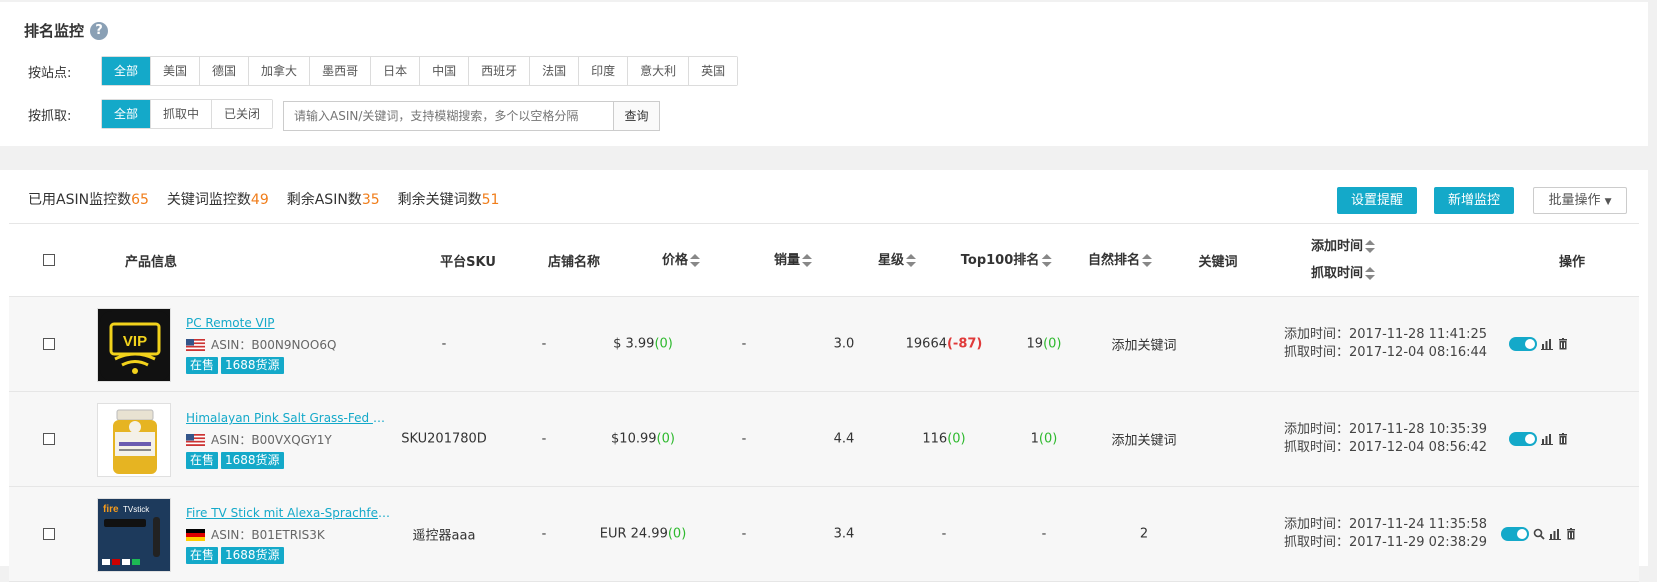 The height and width of the screenshot is (582, 1657). What do you see at coordinates (1377, 200) in the screenshot?
I see `set-alert-button: 设置提醒` at bounding box center [1377, 200].